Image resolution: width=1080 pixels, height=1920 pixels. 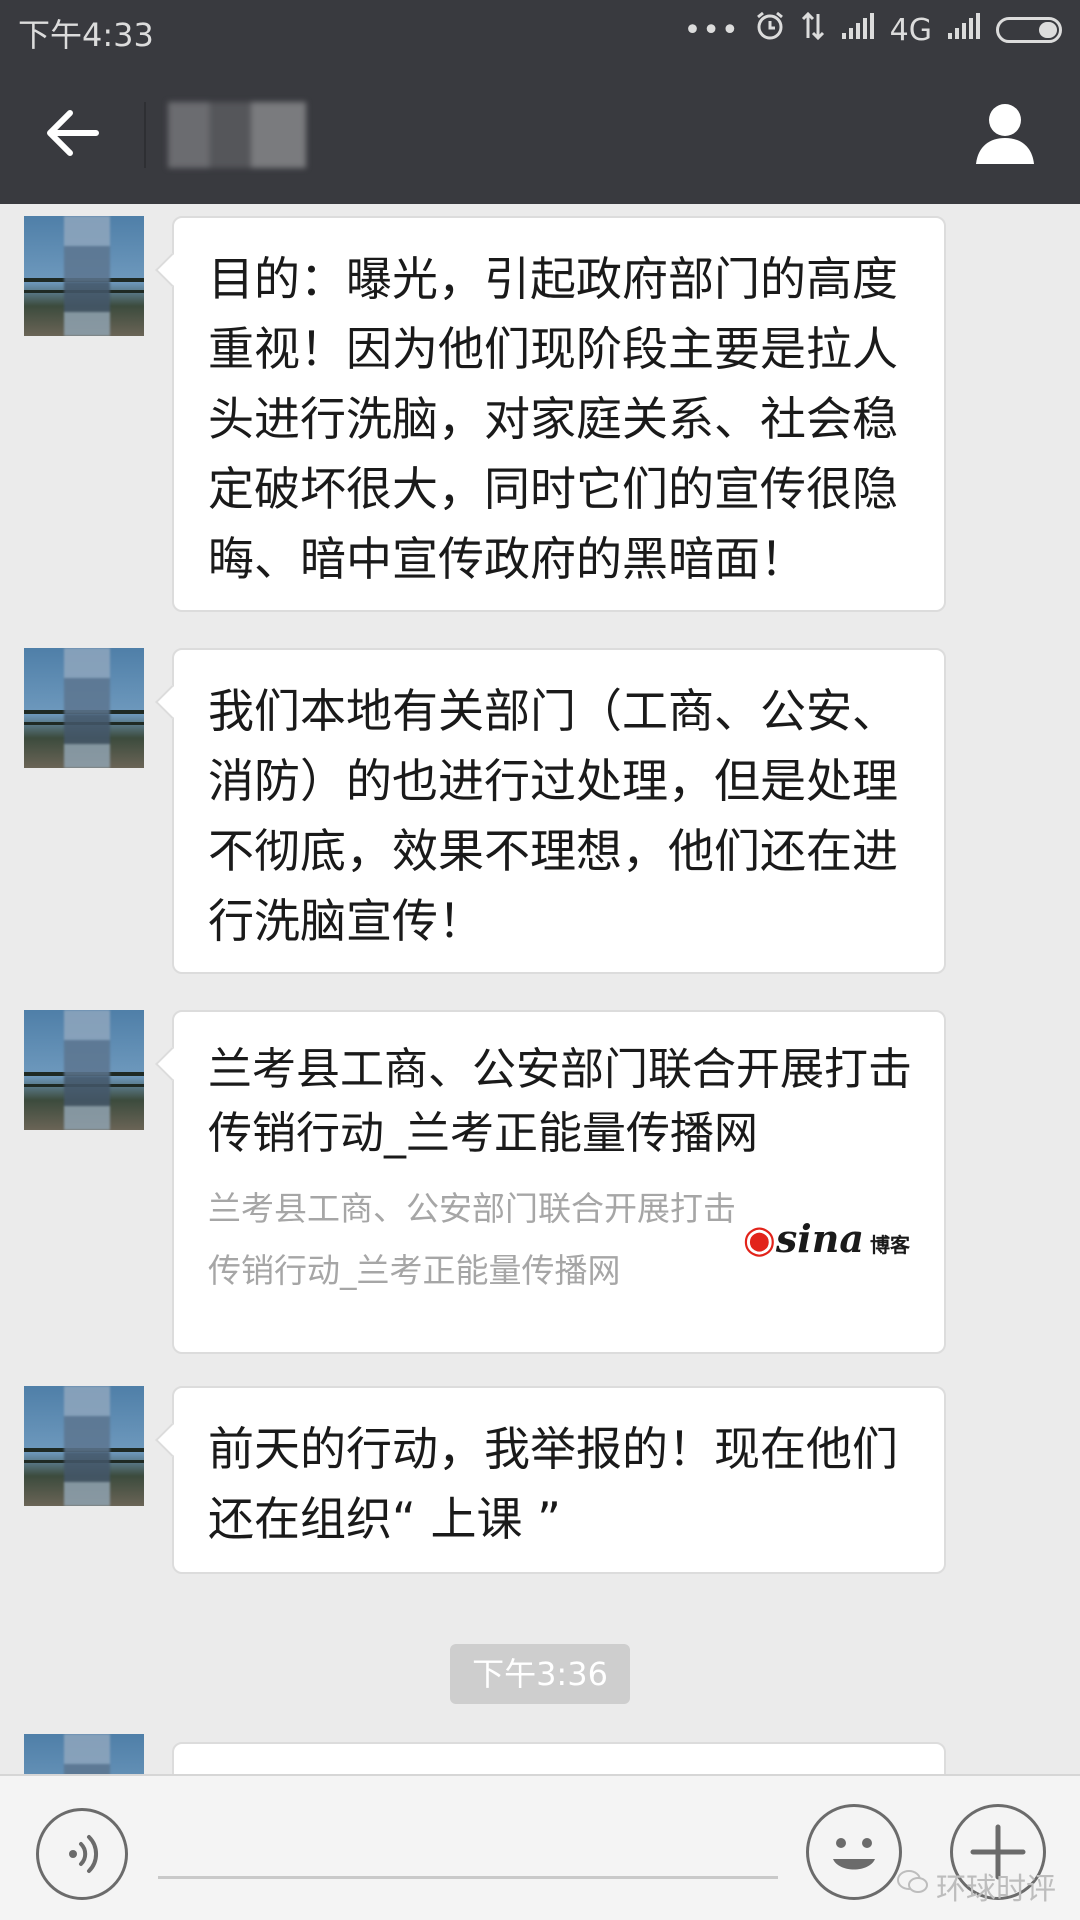 I want to click on link-description: 兰考县工商、公安部门联合开展打击传销行动_兰考正能量传播网, so click(x=472, y=1239).